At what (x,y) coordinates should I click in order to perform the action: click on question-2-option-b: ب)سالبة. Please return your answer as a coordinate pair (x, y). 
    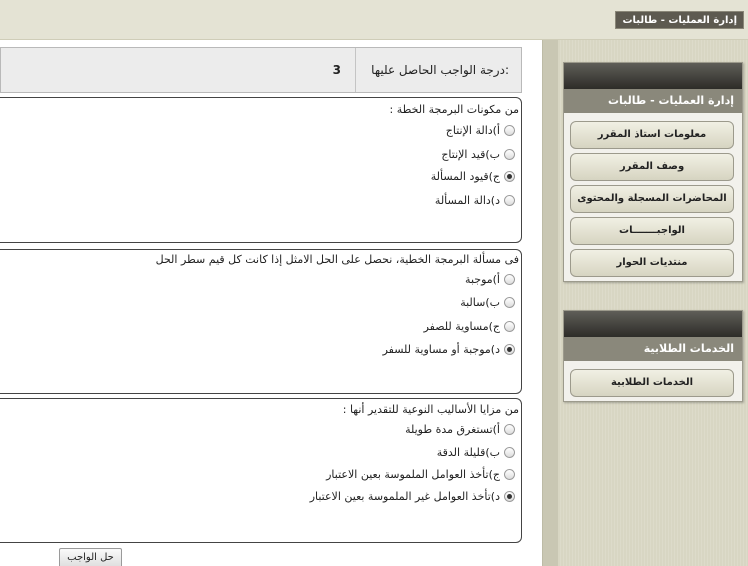
    Looking at the image, I should click on (487, 302).